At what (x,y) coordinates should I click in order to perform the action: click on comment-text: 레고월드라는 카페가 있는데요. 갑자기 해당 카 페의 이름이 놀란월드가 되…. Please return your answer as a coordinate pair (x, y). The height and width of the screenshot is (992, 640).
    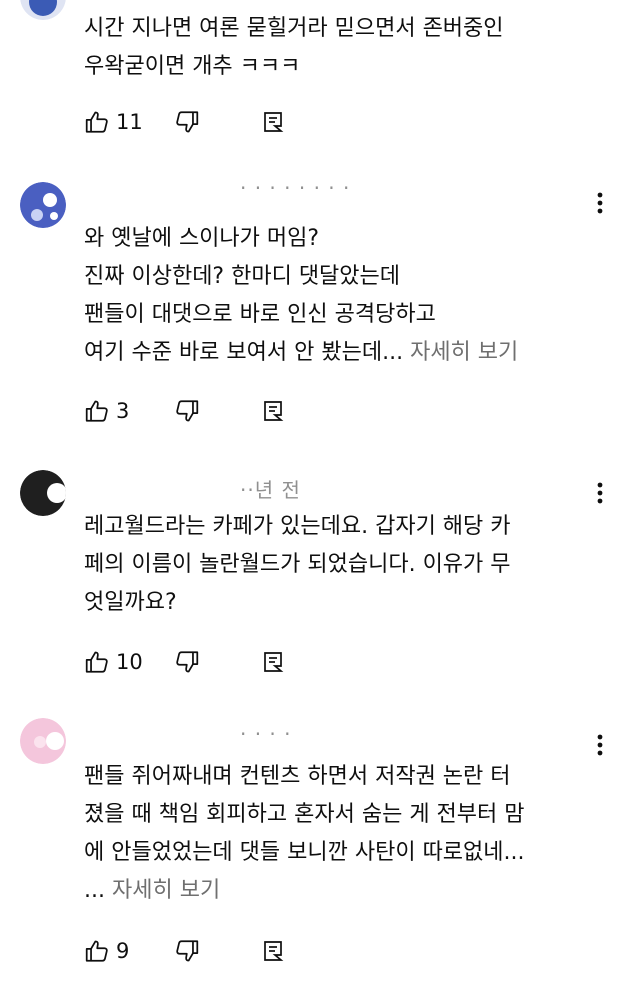
    Looking at the image, I should click on (344, 565).